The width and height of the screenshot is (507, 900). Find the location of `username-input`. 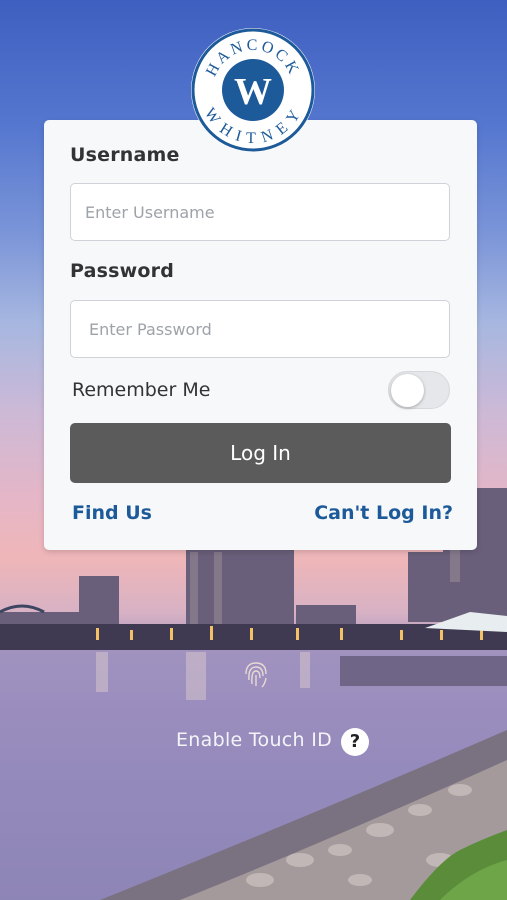

username-input is located at coordinates (260, 212).